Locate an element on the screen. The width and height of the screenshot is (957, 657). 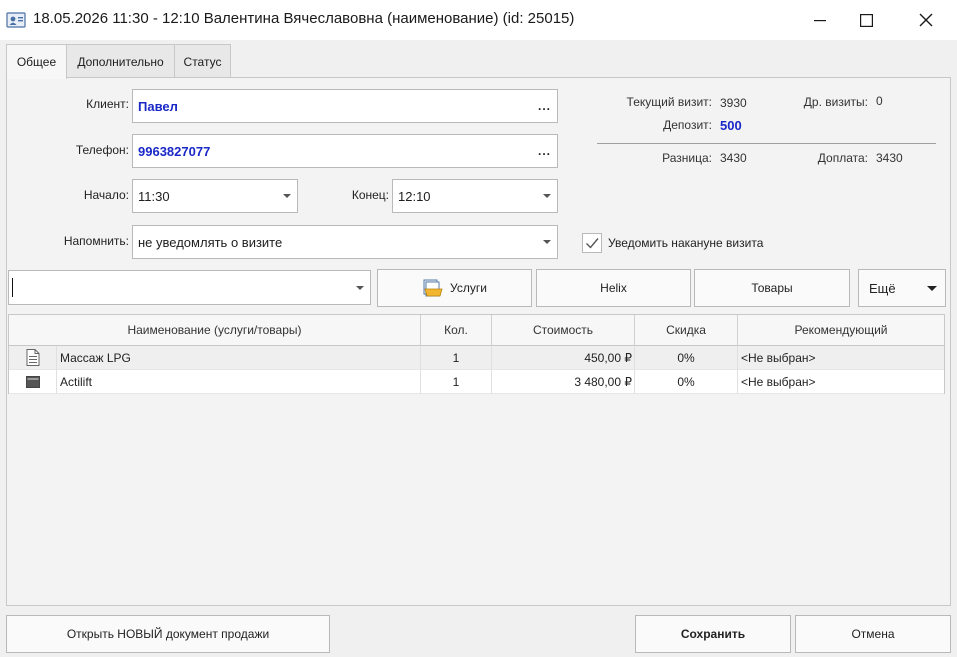
column-header-referrer-label: Рекомендующий is located at coordinates (841, 330).